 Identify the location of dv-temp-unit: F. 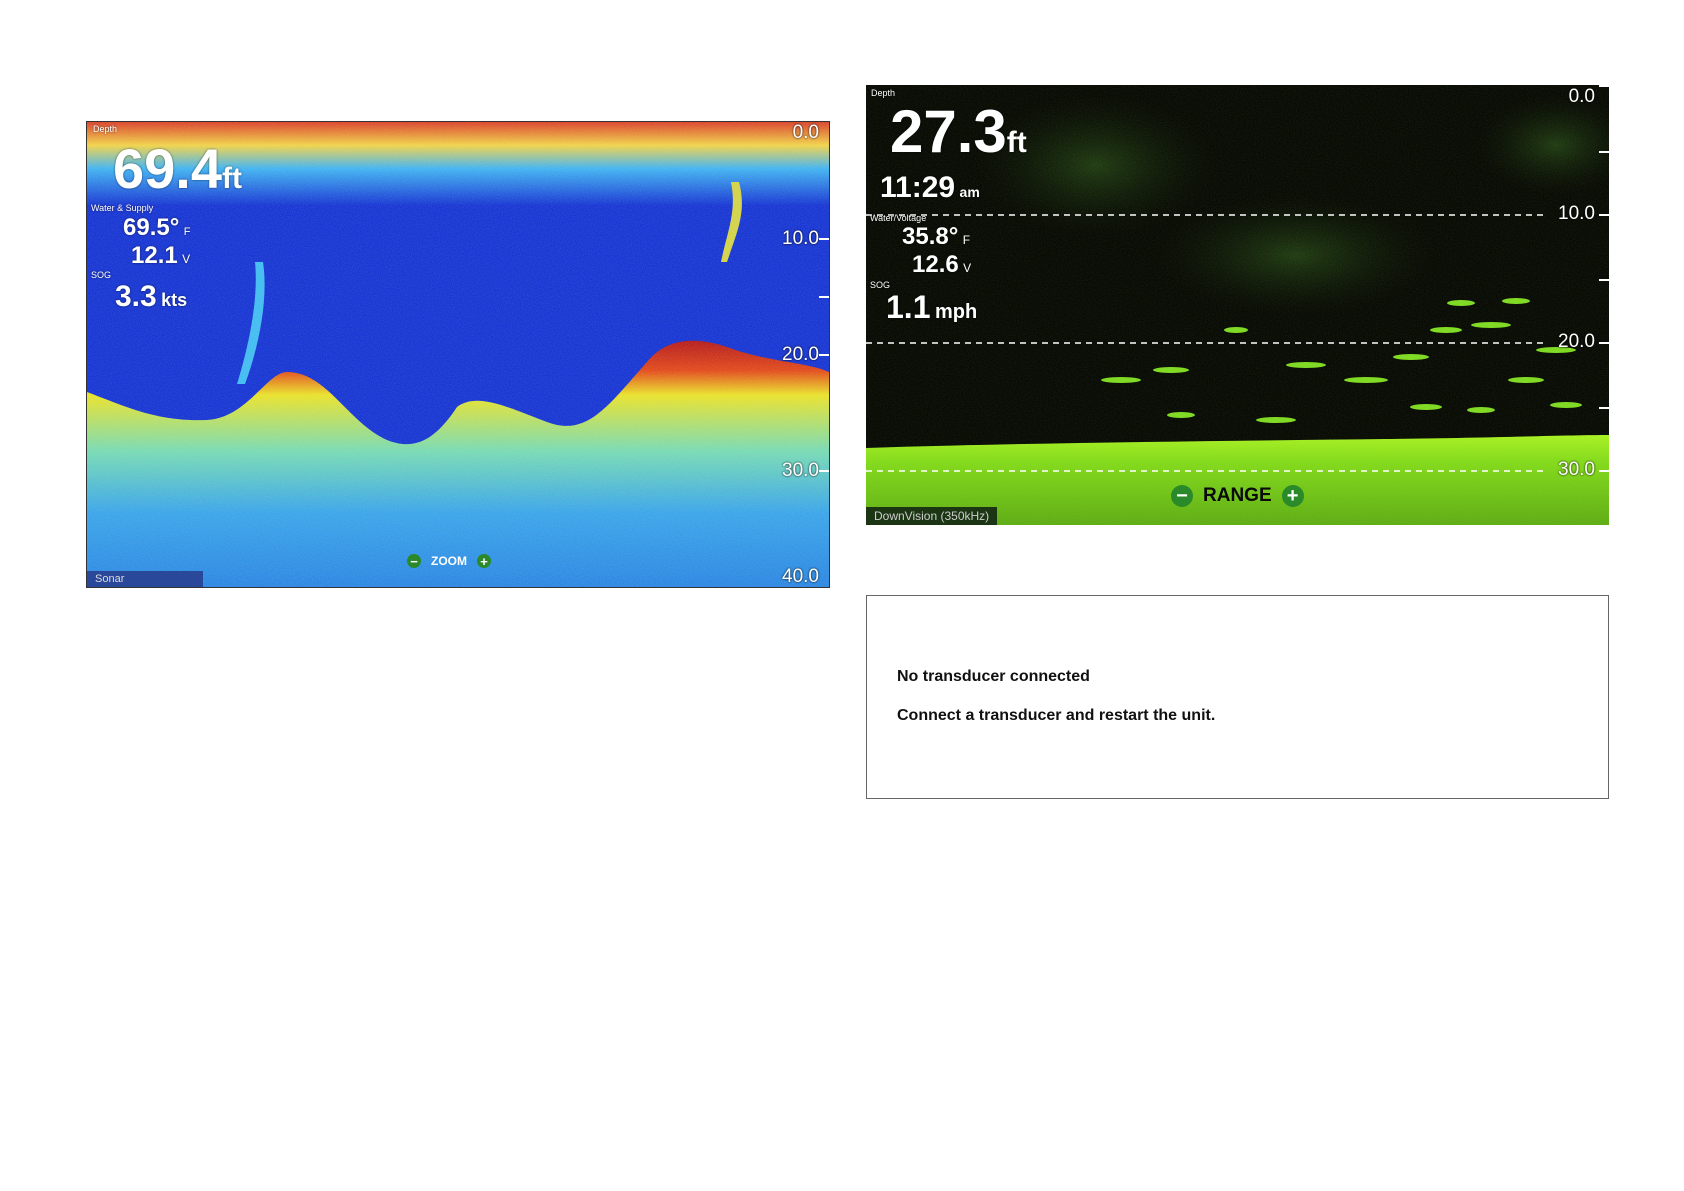
(966, 240).